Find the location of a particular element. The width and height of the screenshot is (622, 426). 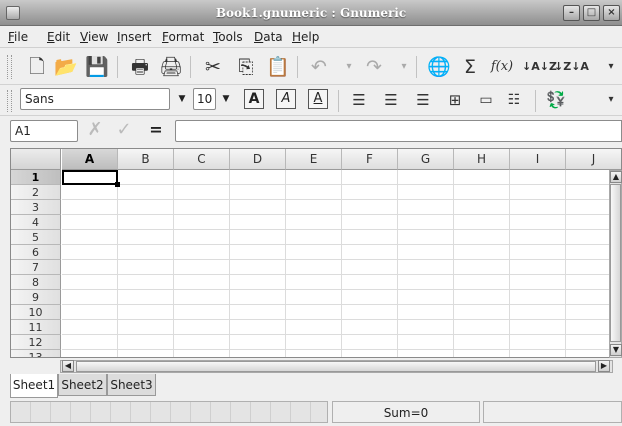

sheet-tab-3: Sheet3 is located at coordinates (131, 385).